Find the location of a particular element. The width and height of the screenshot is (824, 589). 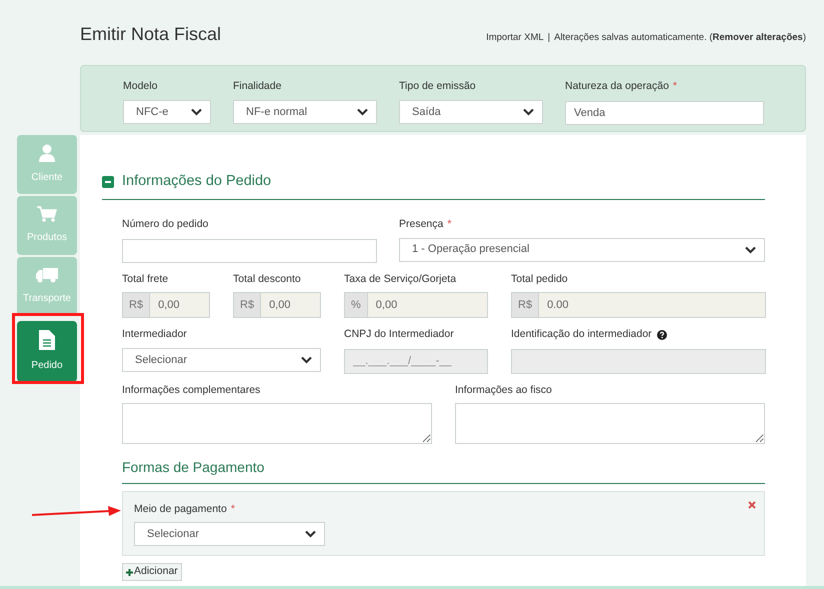

field-label: Natureza da operação * is located at coordinates (664, 87).